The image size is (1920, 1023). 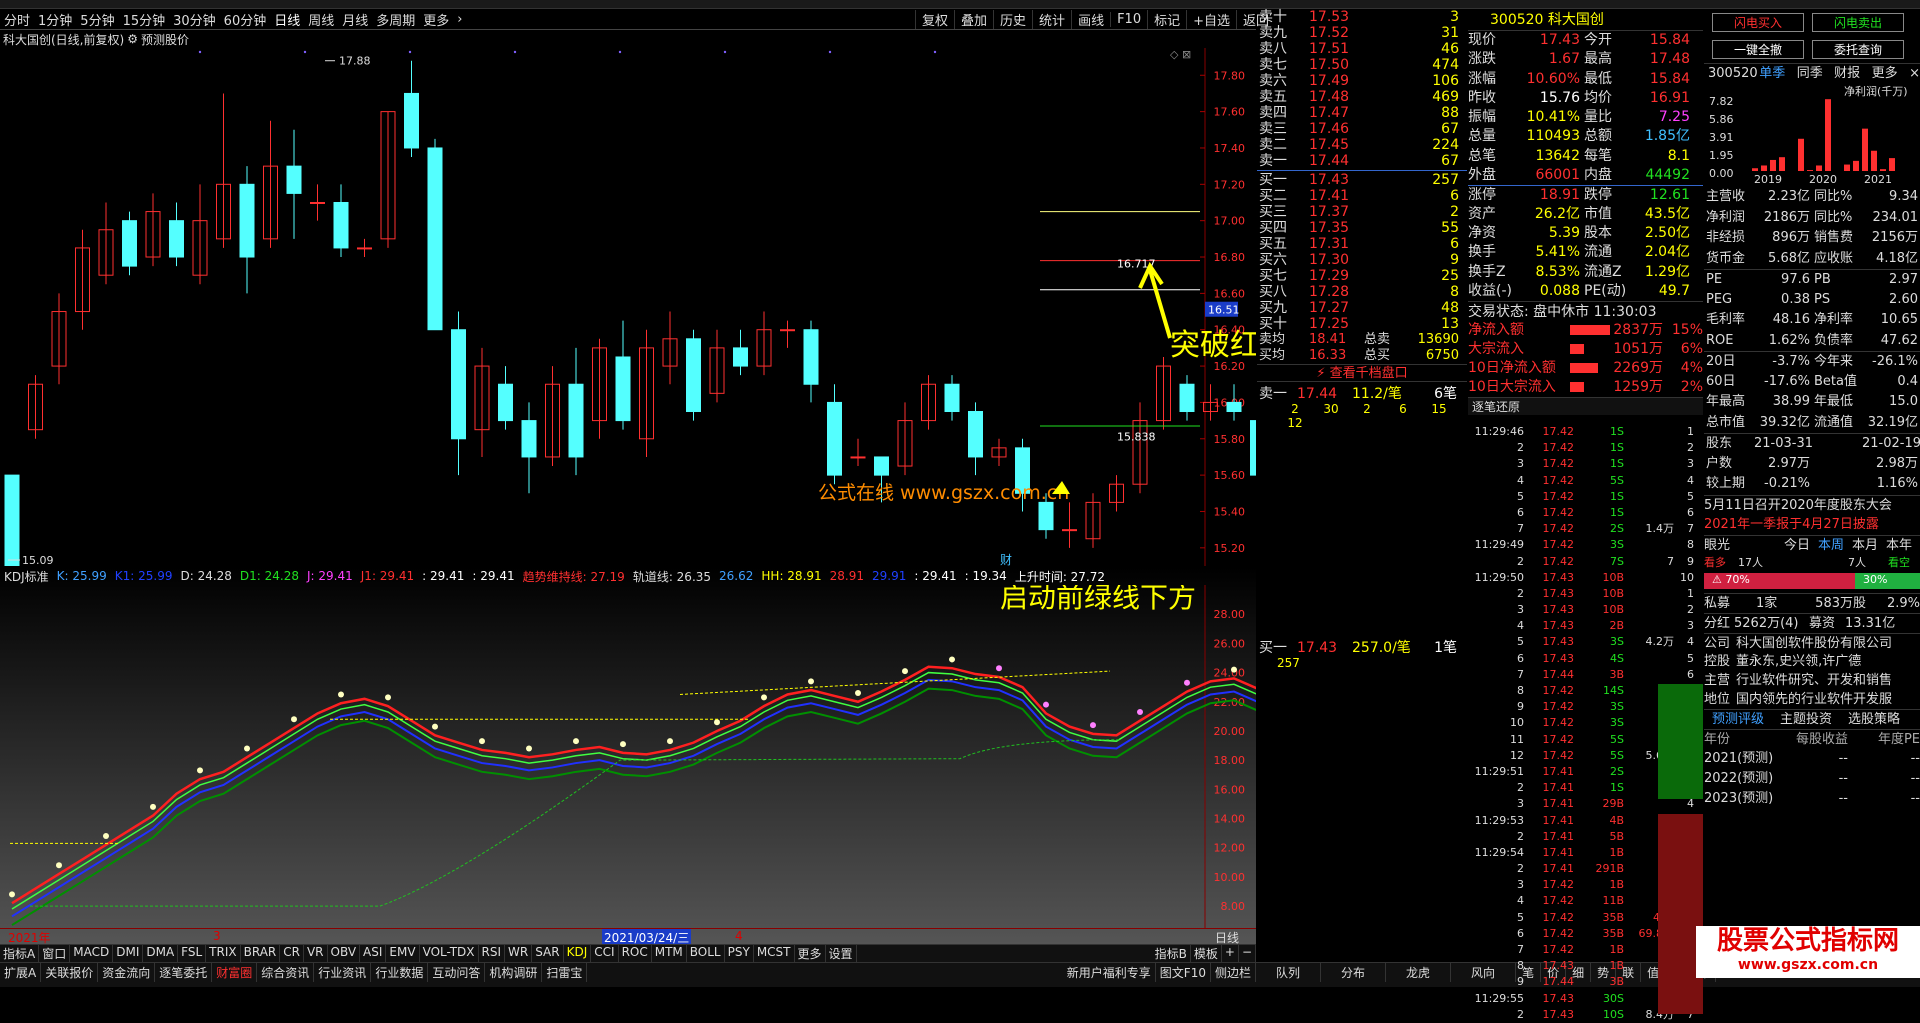 What do you see at coordinates (194, 19) in the screenshot?
I see `period-tab-4: 30分钟` at bounding box center [194, 19].